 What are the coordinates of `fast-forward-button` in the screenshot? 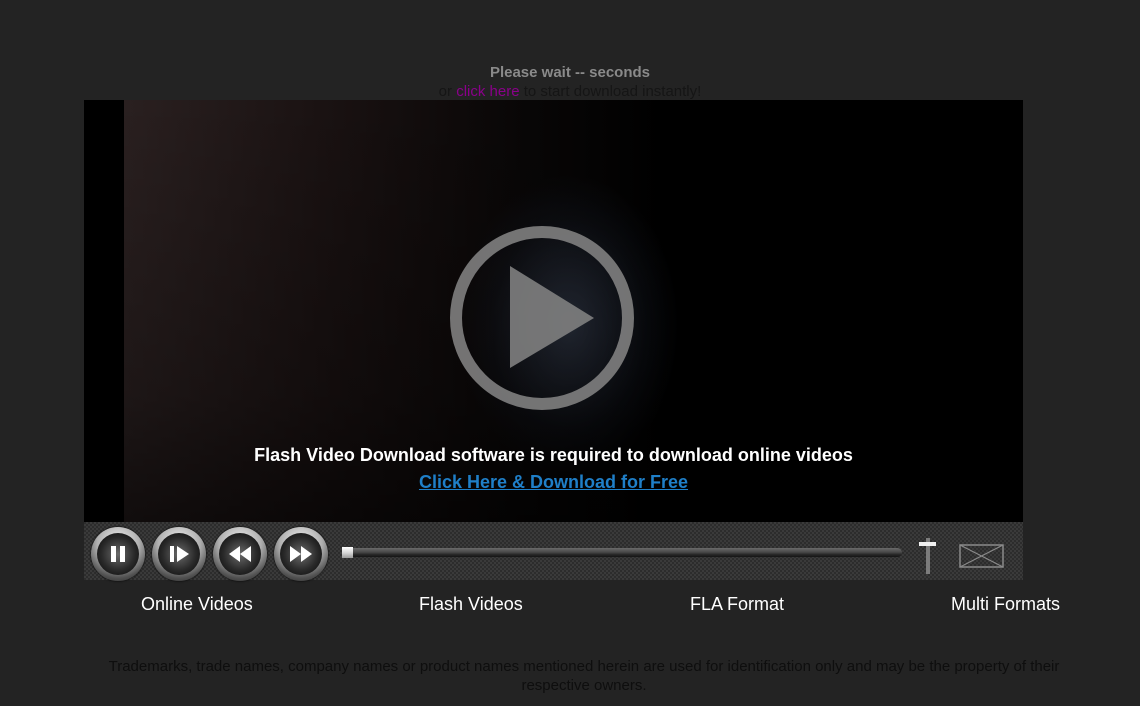 It's located at (301, 554).